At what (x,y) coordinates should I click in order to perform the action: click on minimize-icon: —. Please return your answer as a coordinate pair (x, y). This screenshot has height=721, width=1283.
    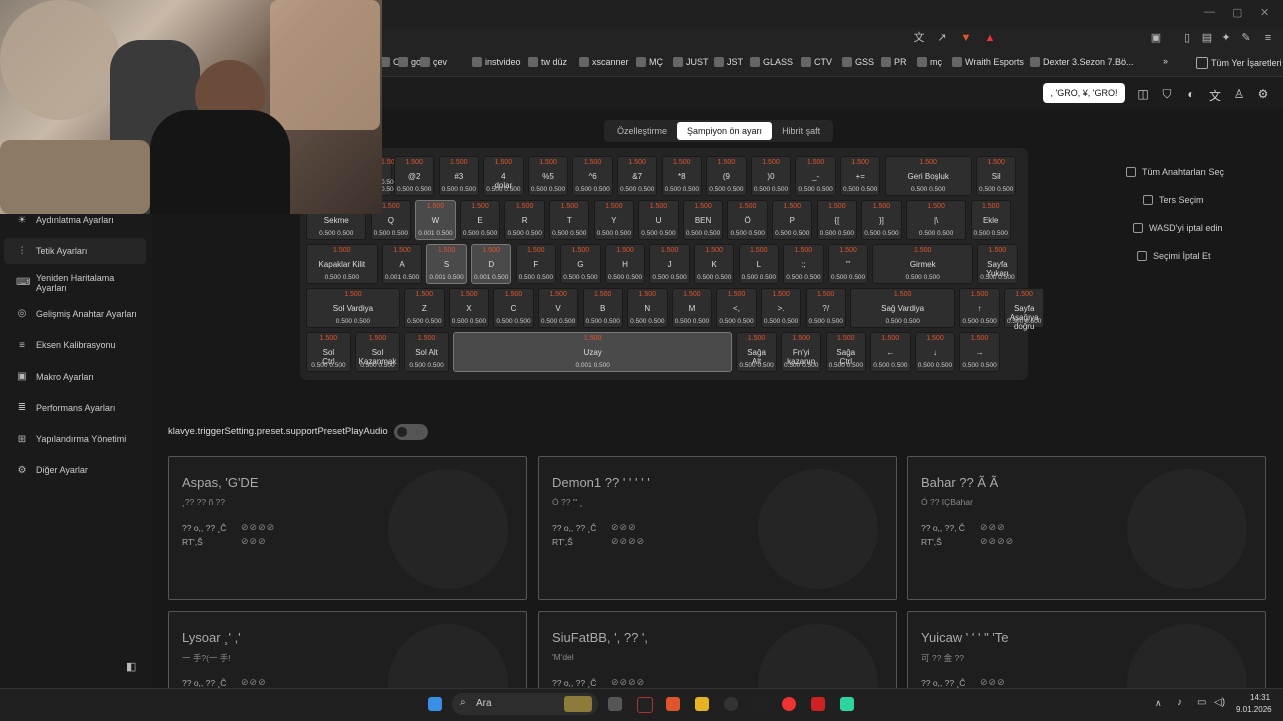
    Looking at the image, I should click on (1209, 12).